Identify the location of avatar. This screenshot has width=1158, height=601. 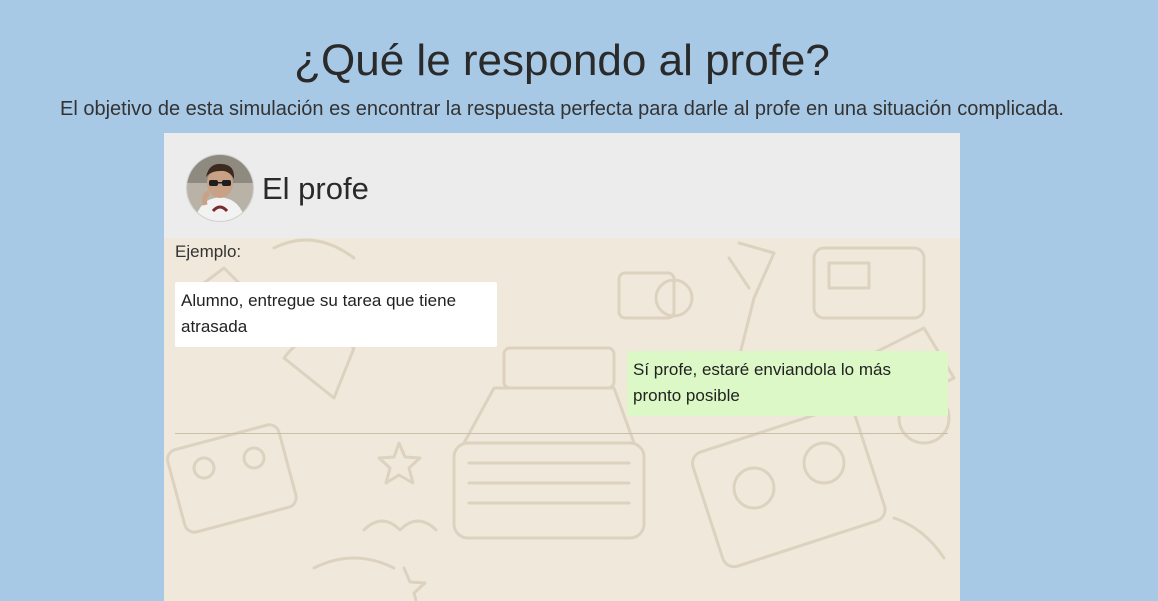
(220, 188).